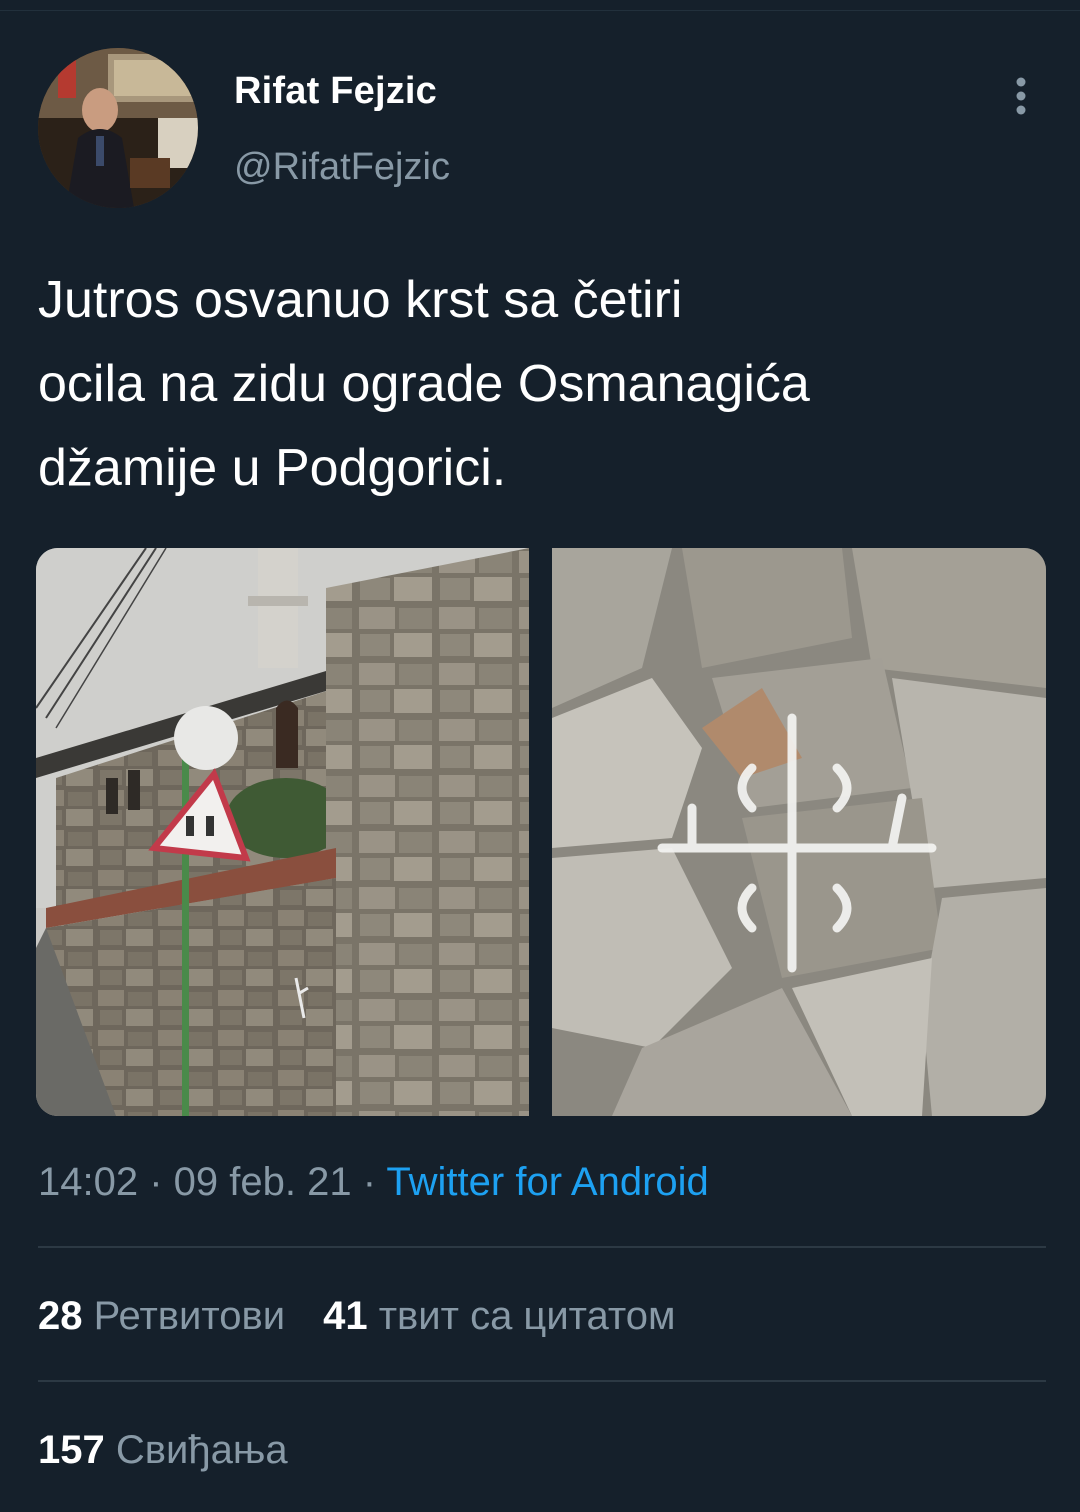 Image resolution: width=1080 pixels, height=1512 pixels. Describe the element at coordinates (189, 1316) in the screenshot. I see `retweets-label: Ретвитови` at that location.